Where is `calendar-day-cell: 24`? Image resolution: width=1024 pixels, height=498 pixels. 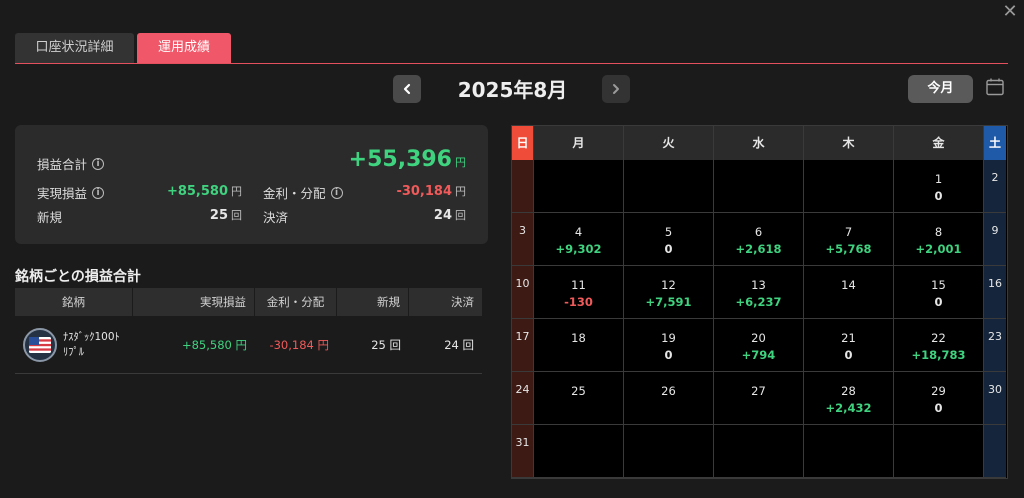
calendar-day-cell: 24 is located at coordinates (523, 398).